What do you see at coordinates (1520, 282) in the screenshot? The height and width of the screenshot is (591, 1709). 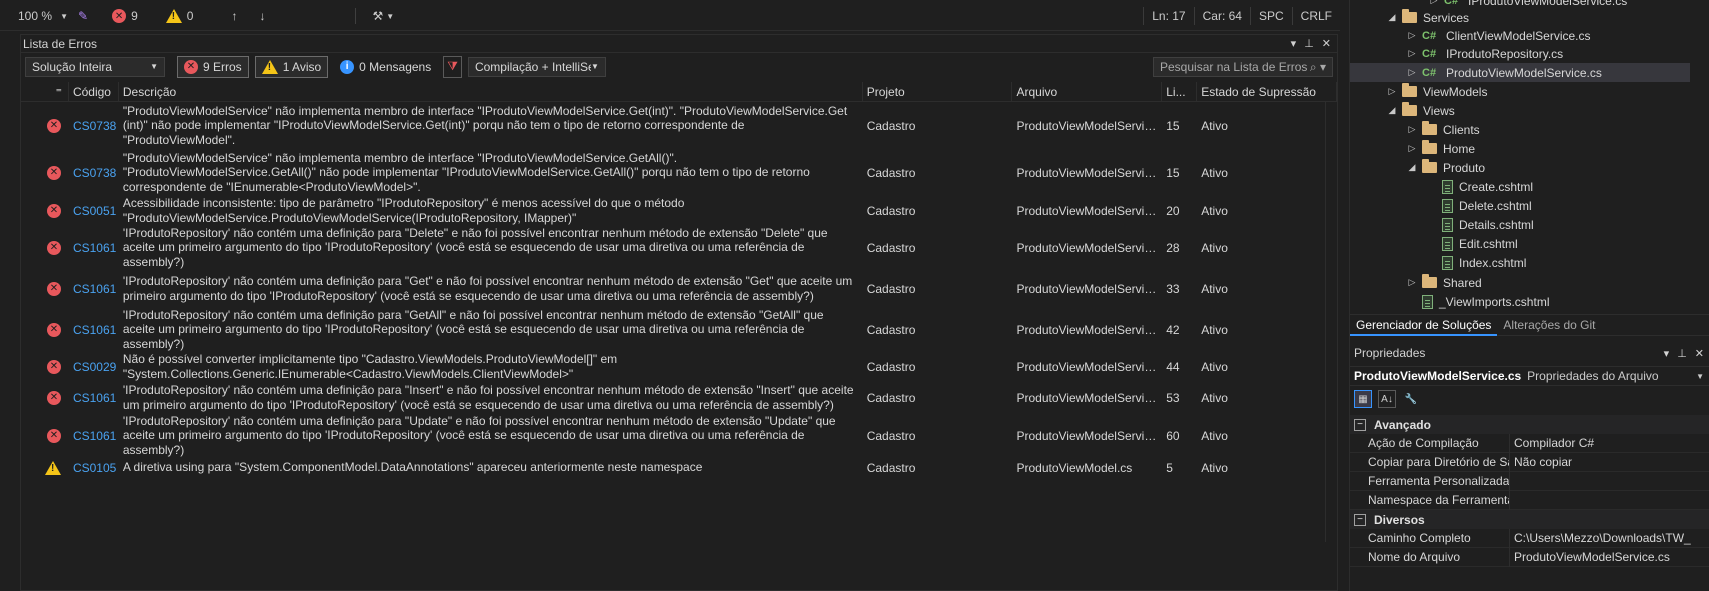 I see `tree-item: ▷ Shared` at bounding box center [1520, 282].